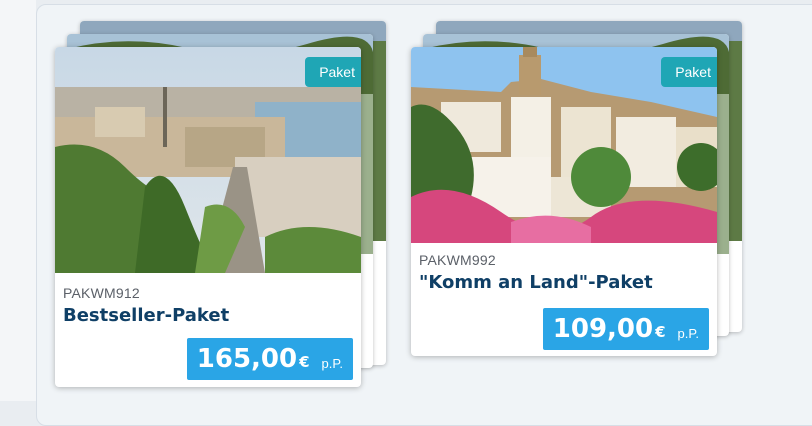 The width and height of the screenshot is (812, 426). What do you see at coordinates (18, 200) in the screenshot?
I see `page-margin` at bounding box center [18, 200].